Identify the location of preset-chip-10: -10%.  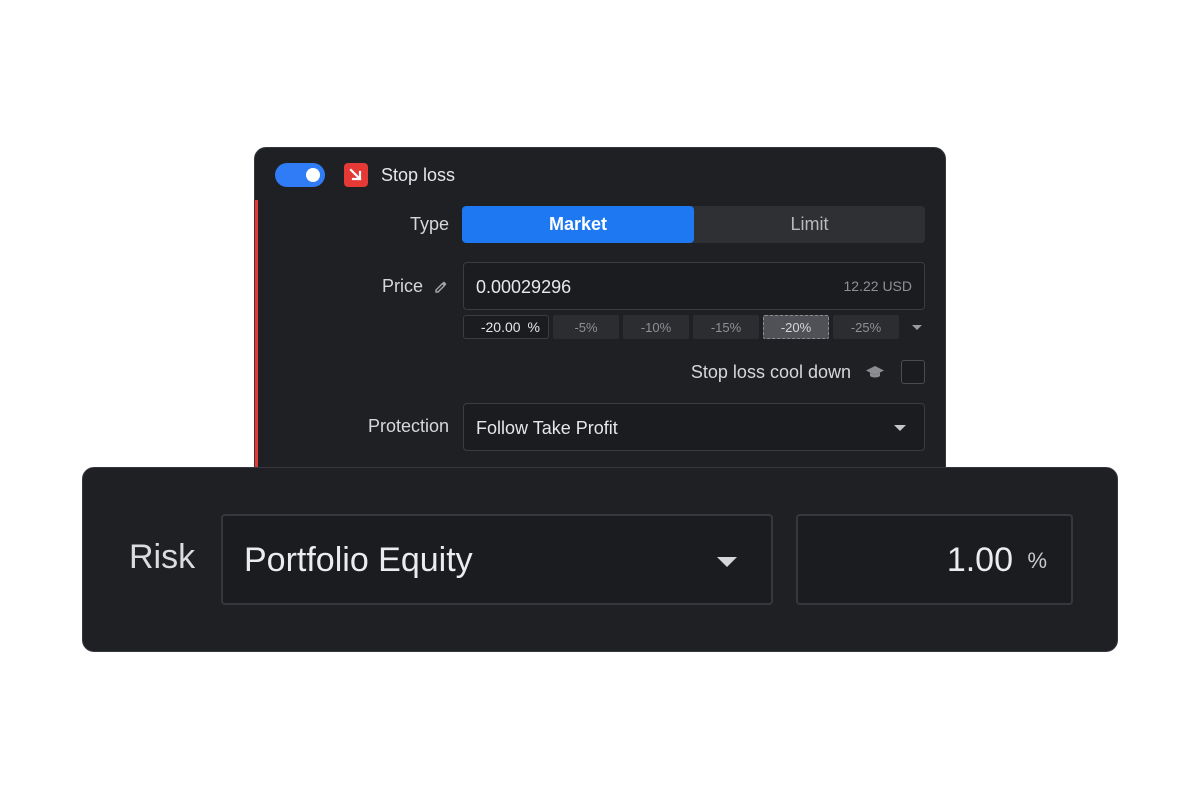
(656, 327).